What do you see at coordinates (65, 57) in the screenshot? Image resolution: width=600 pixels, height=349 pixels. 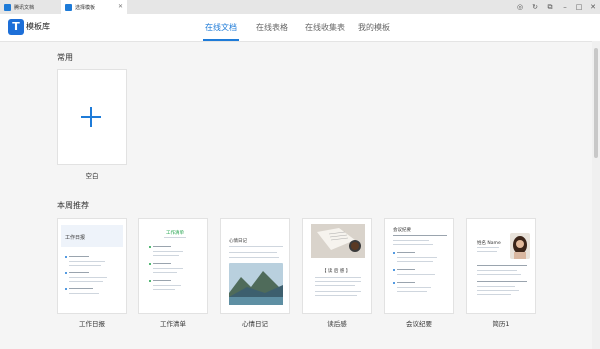 I see `section-title-common: 常用` at bounding box center [65, 57].